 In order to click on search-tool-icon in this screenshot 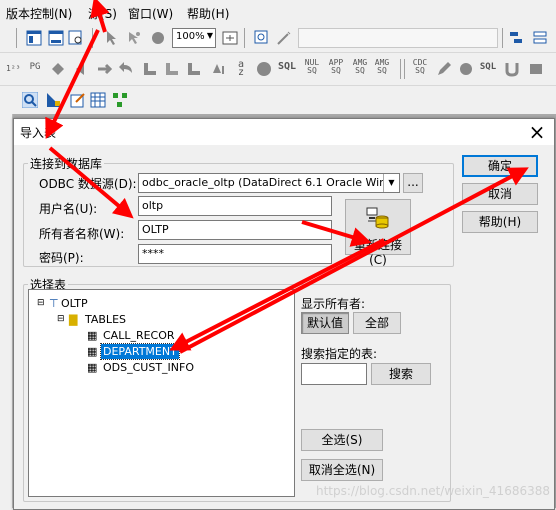, I will do `click(262, 38)`.